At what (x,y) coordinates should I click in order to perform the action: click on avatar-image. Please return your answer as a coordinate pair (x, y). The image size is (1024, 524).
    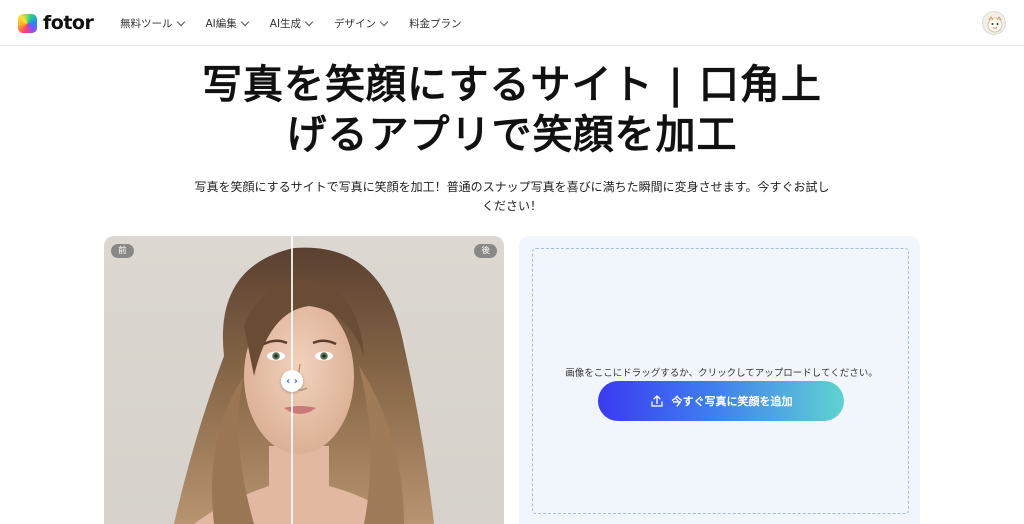
    Looking at the image, I should click on (995, 24).